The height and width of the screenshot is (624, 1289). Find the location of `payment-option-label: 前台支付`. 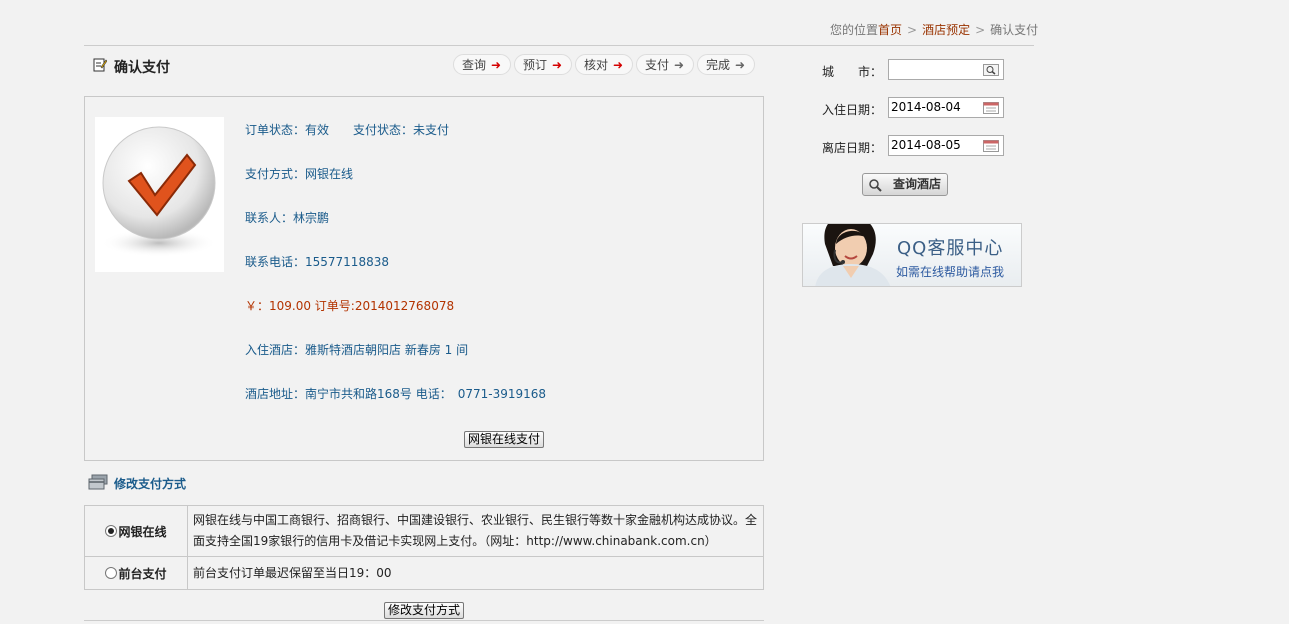

payment-option-label: 前台支付 is located at coordinates (142, 573).